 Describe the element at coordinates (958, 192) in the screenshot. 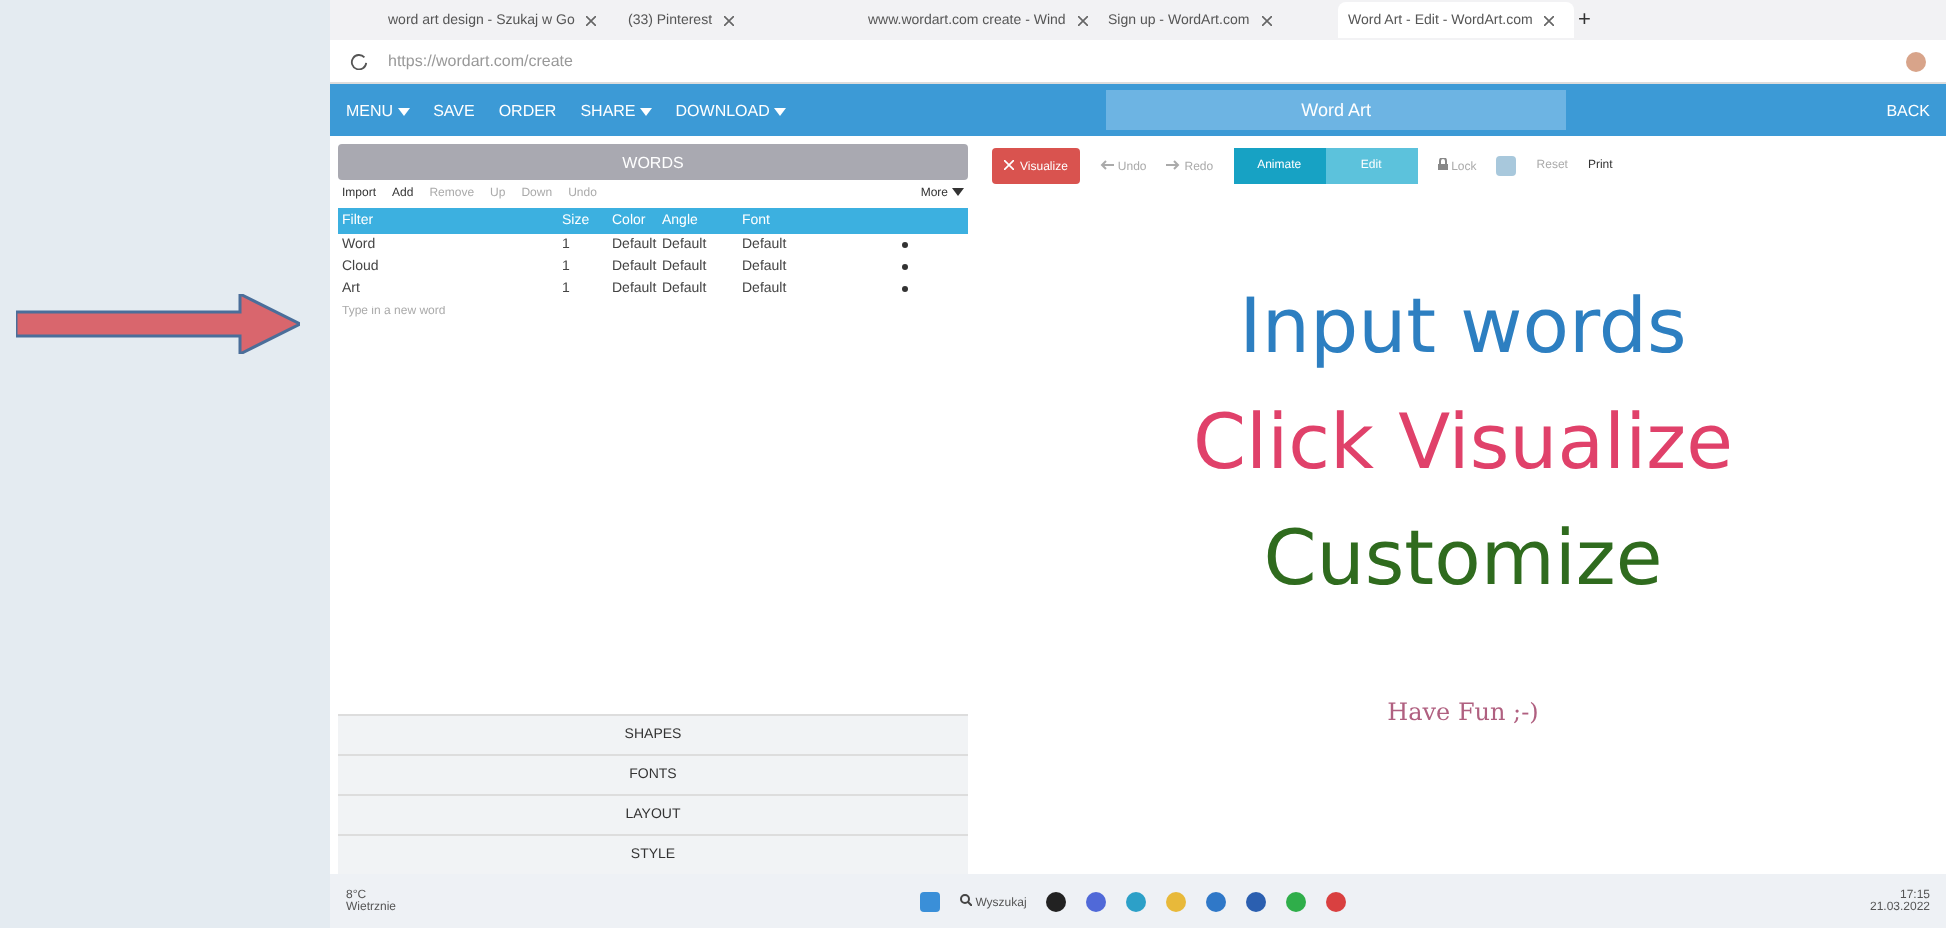

I see `caret-icon` at that location.